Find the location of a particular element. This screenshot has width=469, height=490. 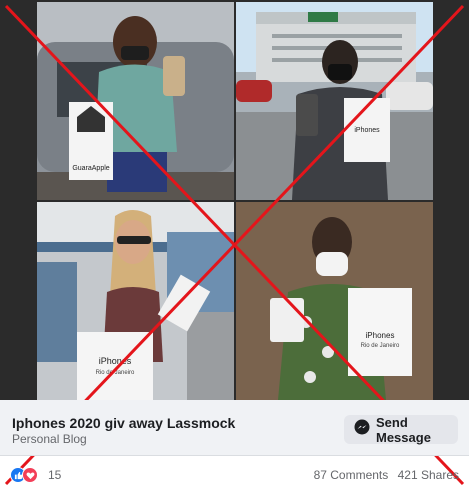

love-icon is located at coordinates (30, 475).